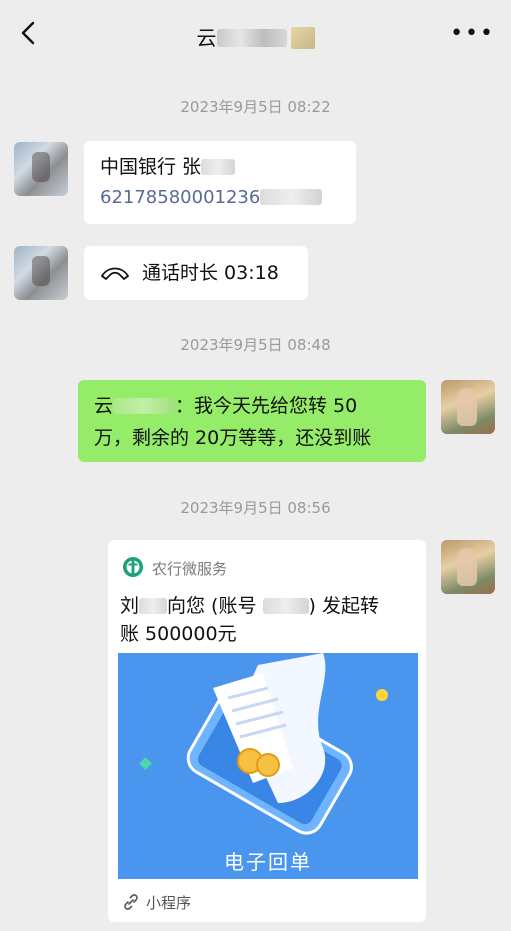 This screenshot has height=931, width=511. I want to click on sent-text-line1: ：我今天先给您转 50, so click(266, 406).